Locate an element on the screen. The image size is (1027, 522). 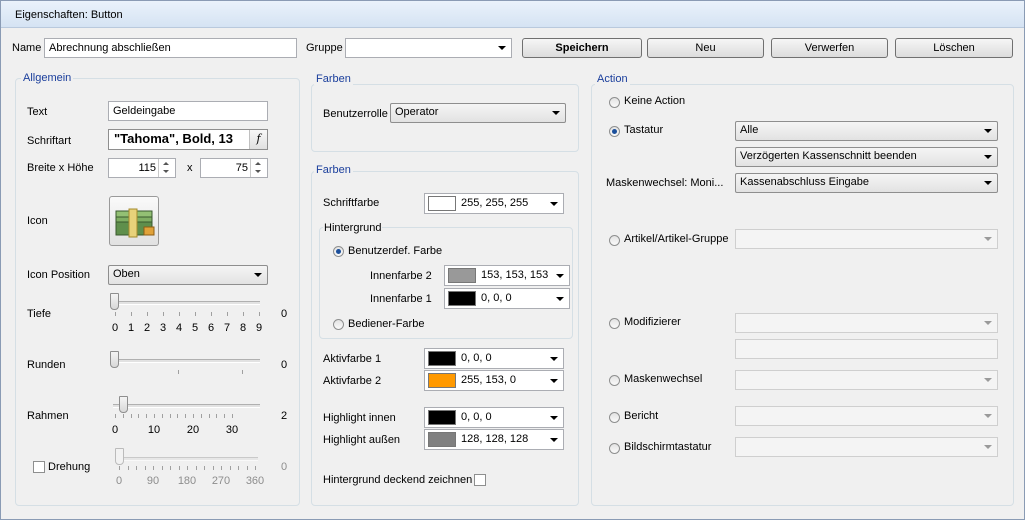
aktiv1-swatch is located at coordinates (442, 358).